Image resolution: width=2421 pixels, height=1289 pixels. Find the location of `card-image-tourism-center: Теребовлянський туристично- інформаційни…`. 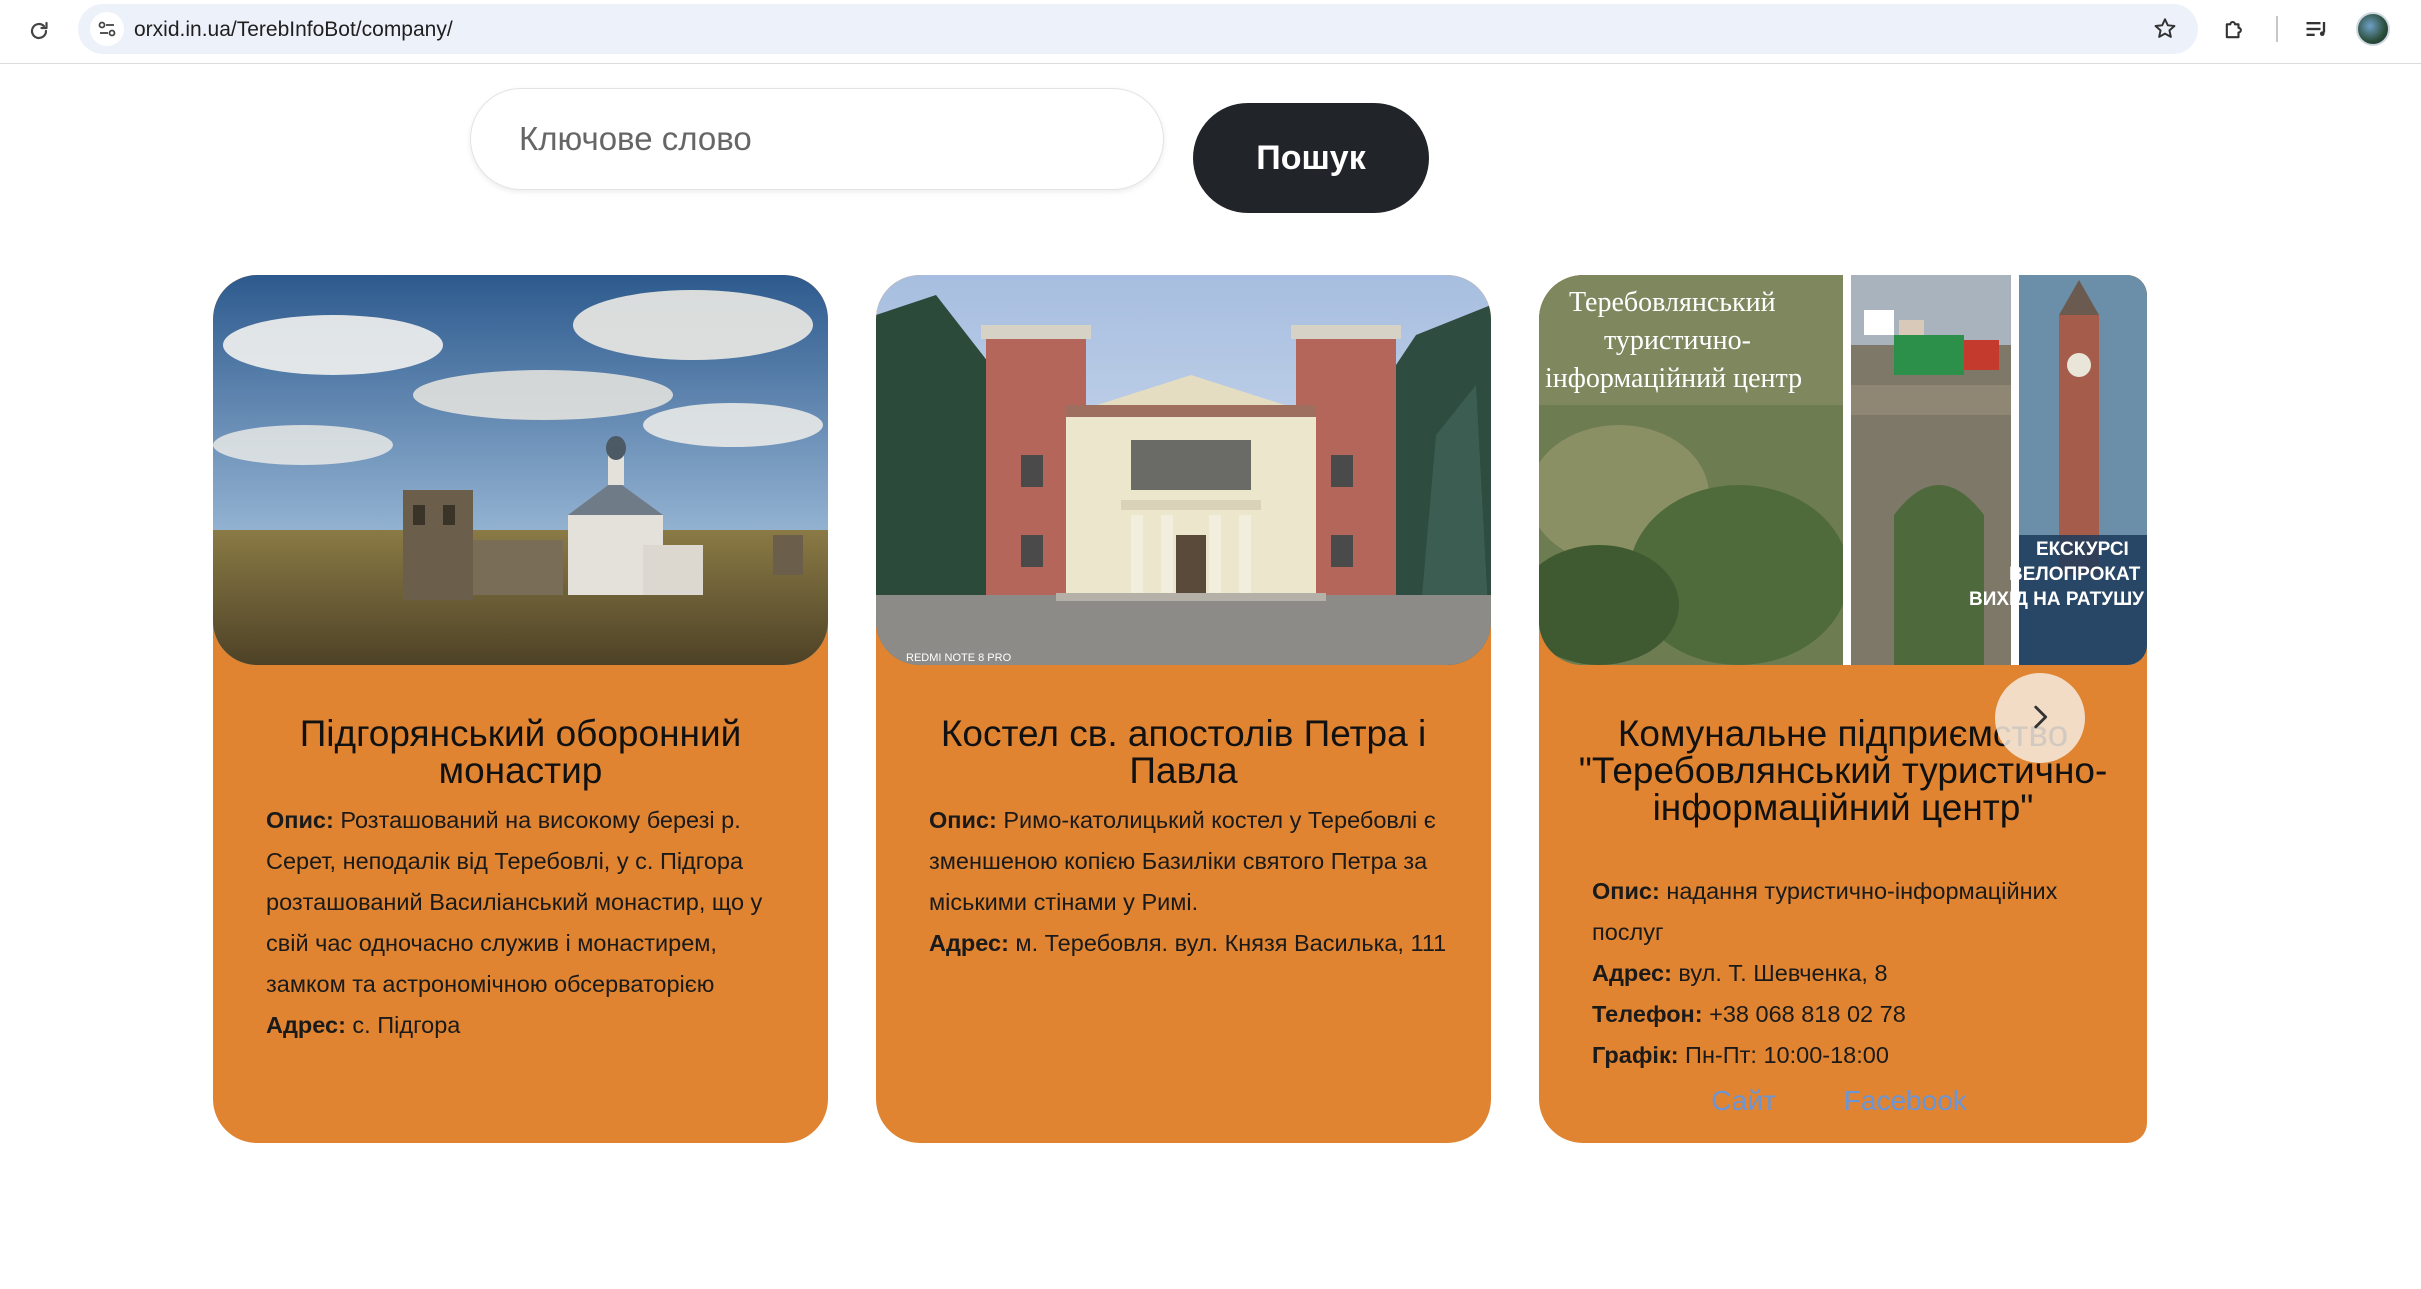

card-image-tourism-center: Теребовлянський туристично- інформаційни… is located at coordinates (1843, 470).